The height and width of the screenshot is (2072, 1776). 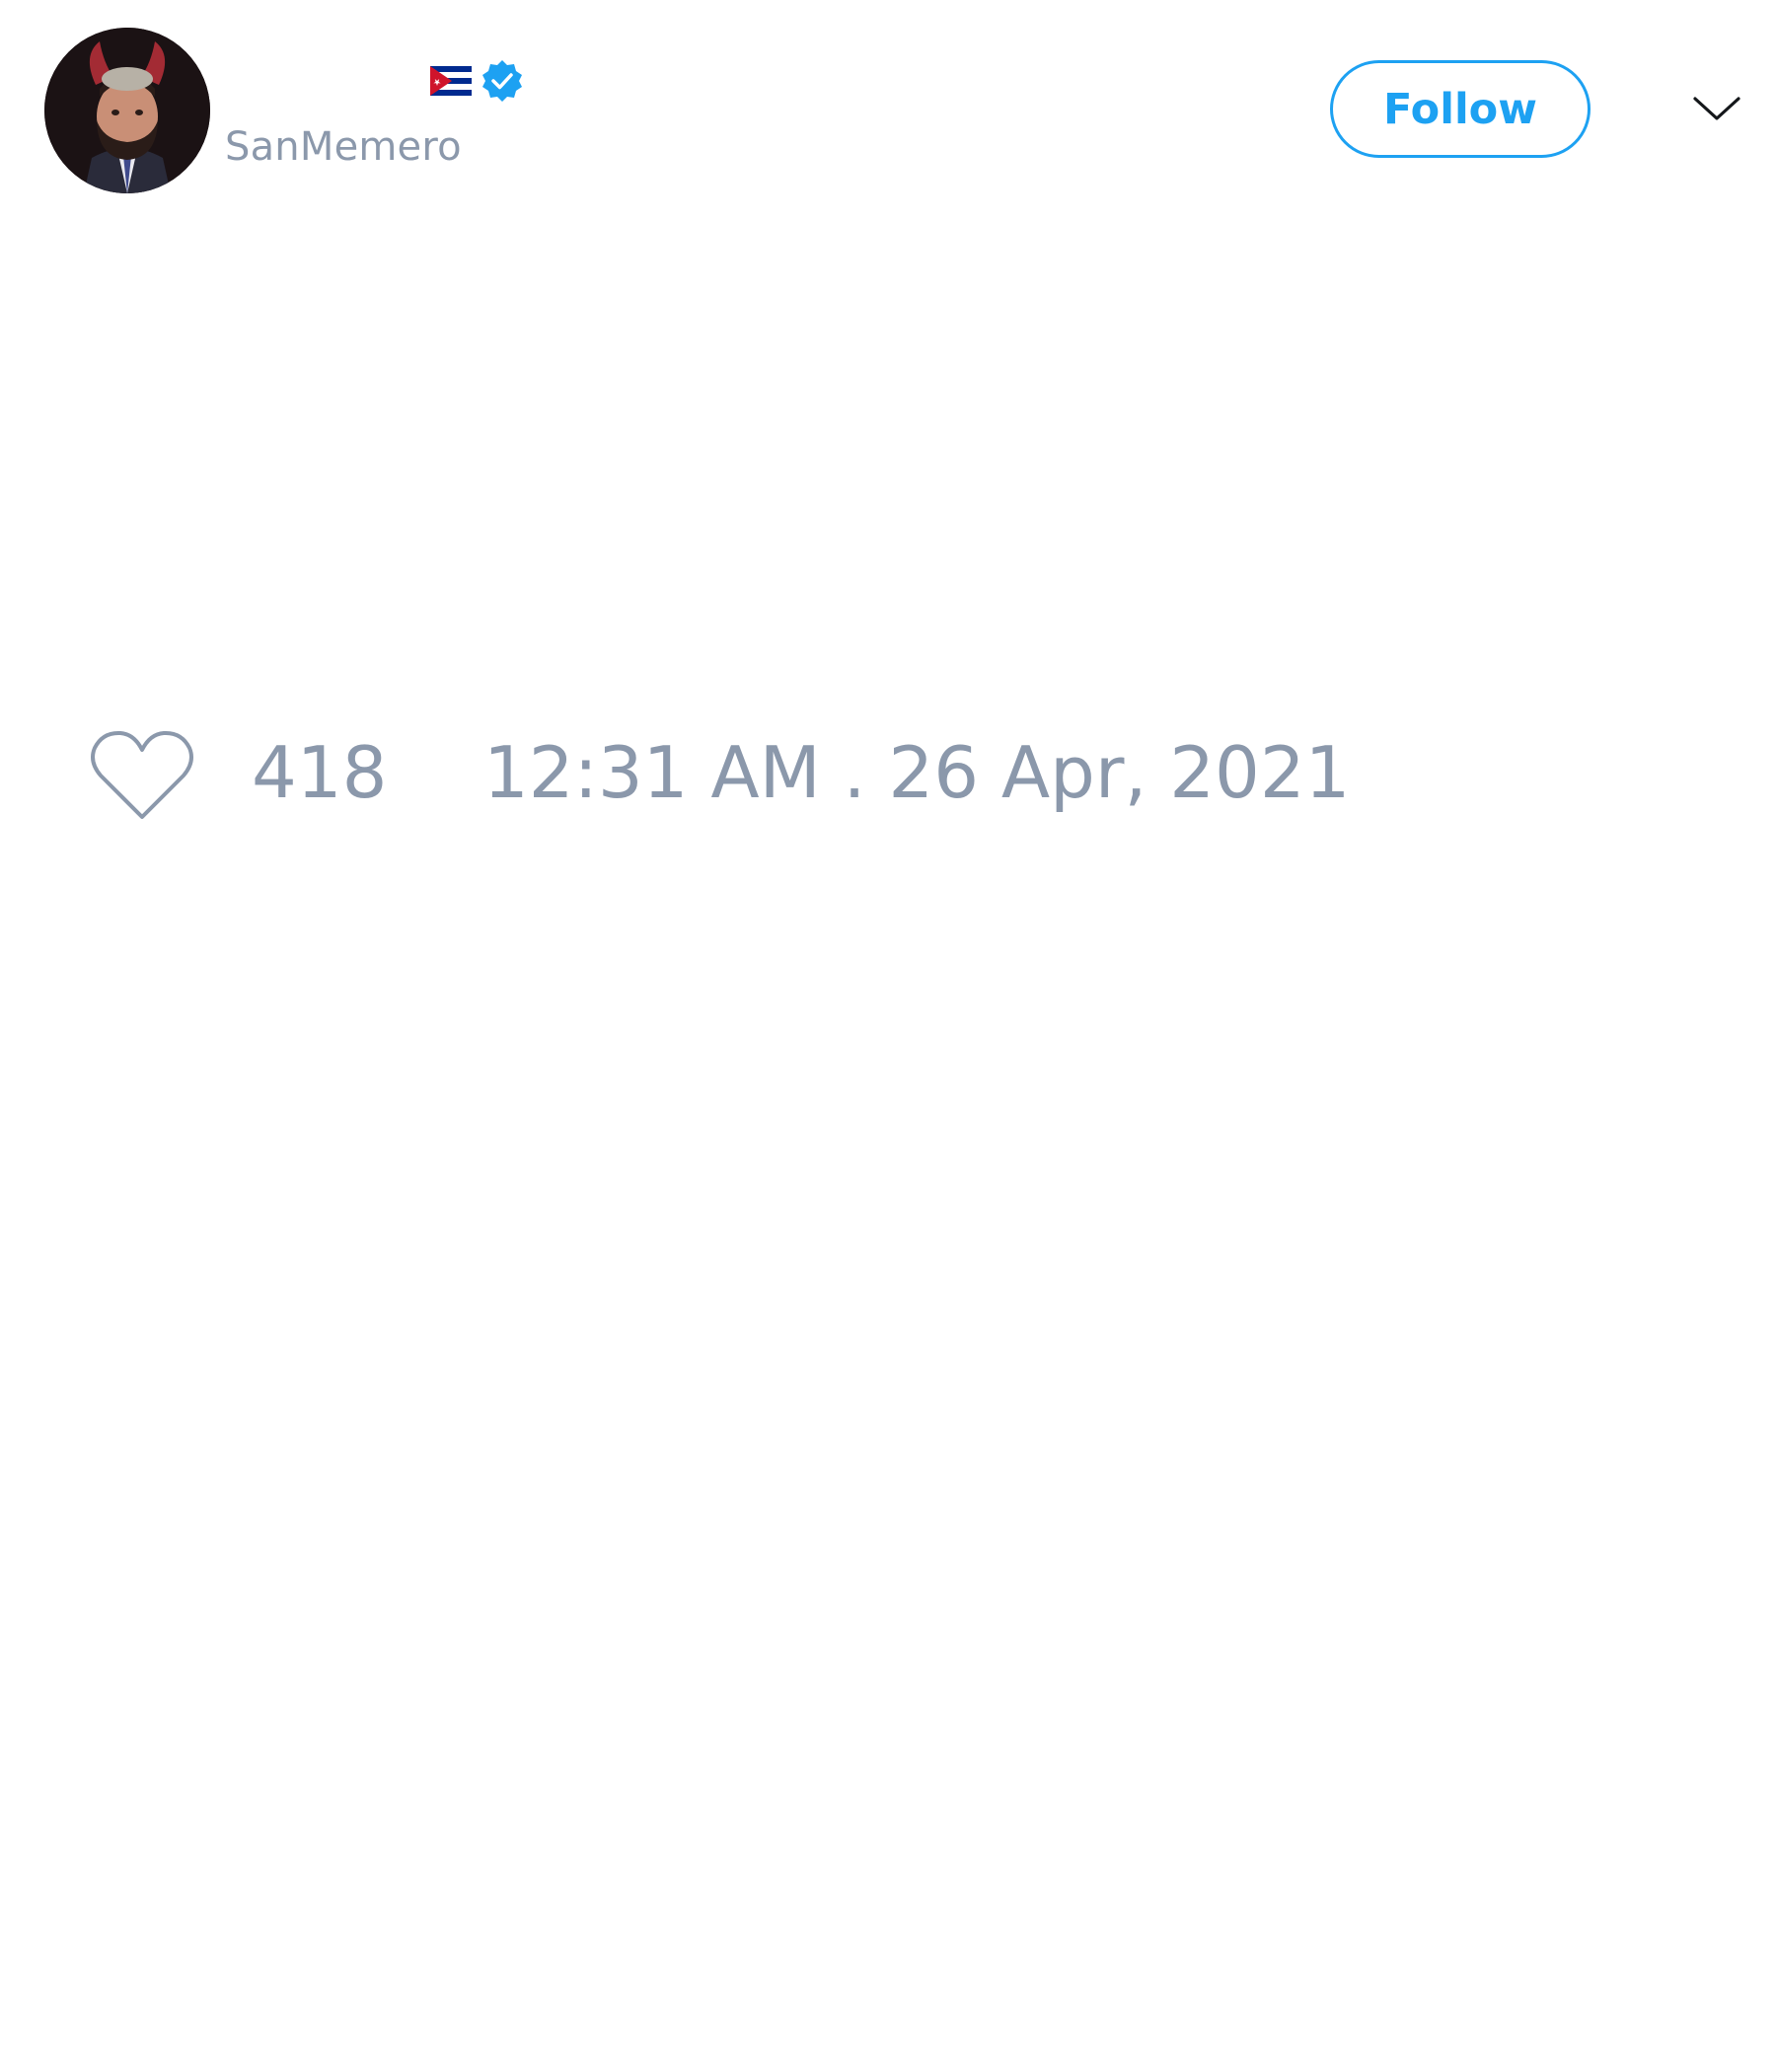 I want to click on tweet-timestamp: 12:31 AM . 26 Apr, 2021, so click(x=917, y=773).